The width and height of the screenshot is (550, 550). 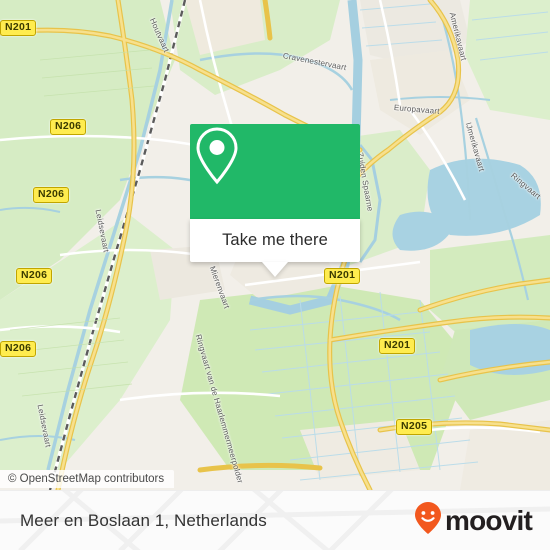 What do you see at coordinates (428, 520) in the screenshot?
I see `moovit-smiley-pin-icon` at bounding box center [428, 520].